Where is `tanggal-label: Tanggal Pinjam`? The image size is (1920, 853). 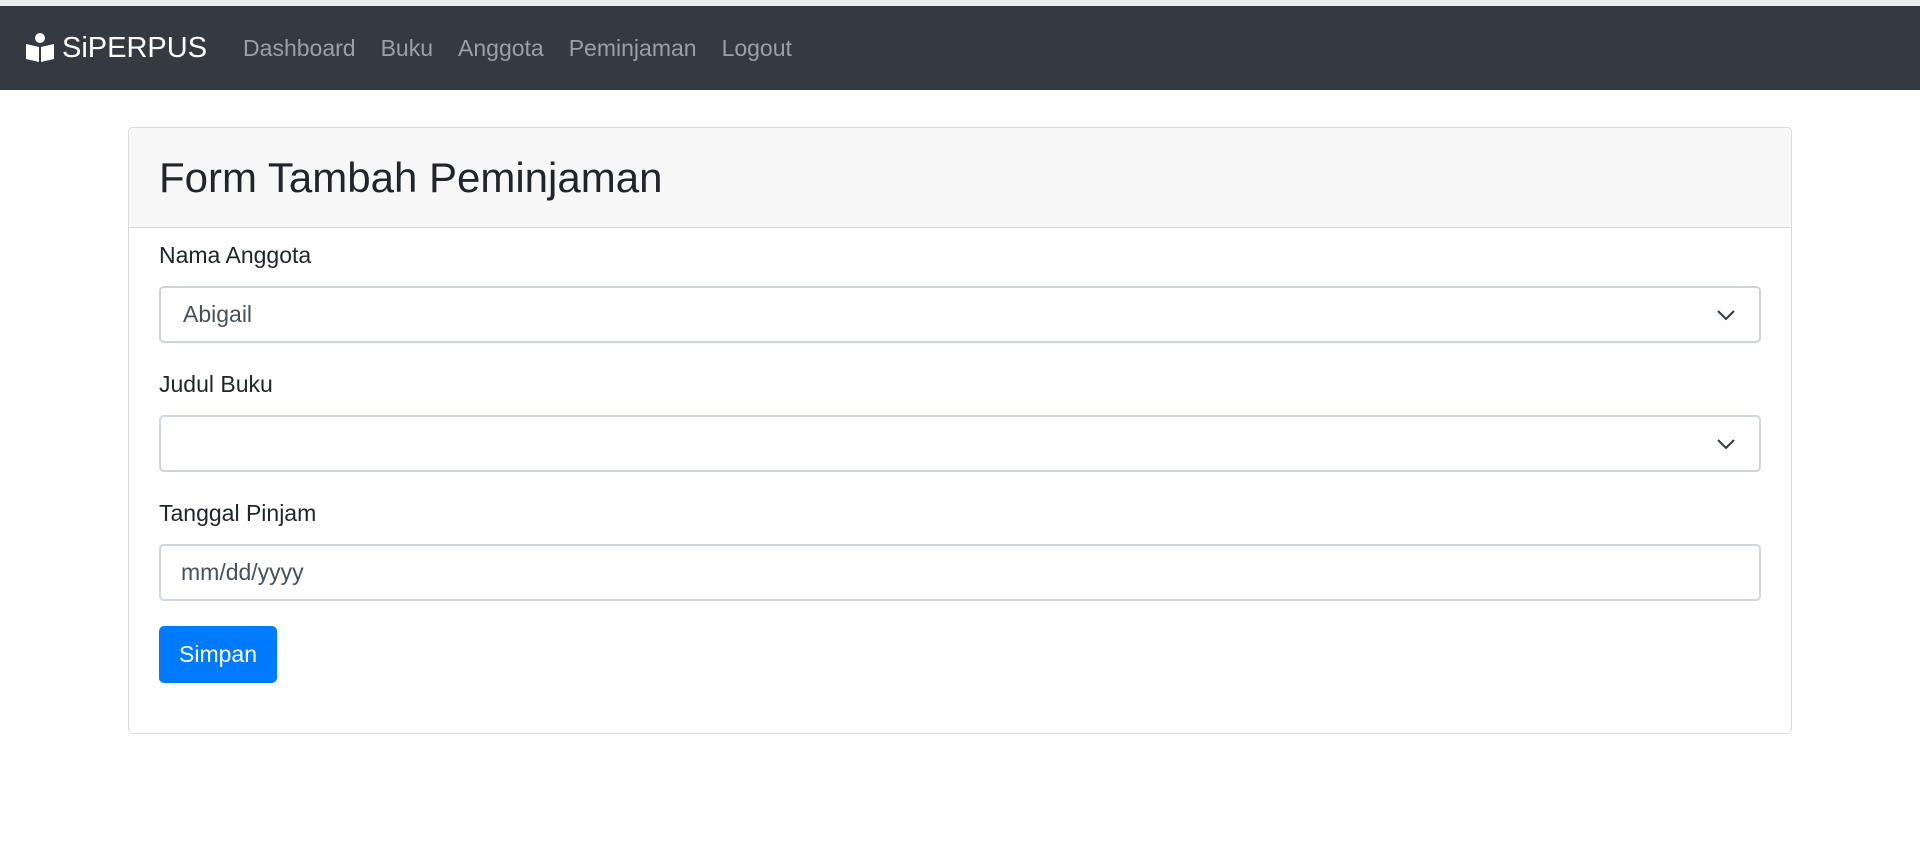 tanggal-label: Tanggal Pinjam is located at coordinates (238, 513).